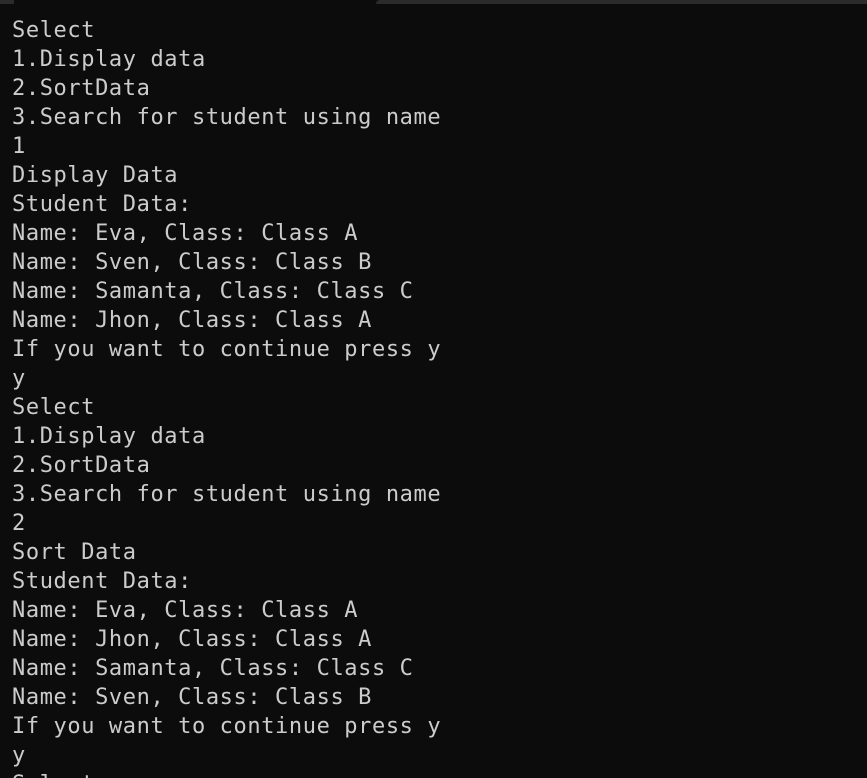  I want to click on console-line: 1, so click(19, 146).